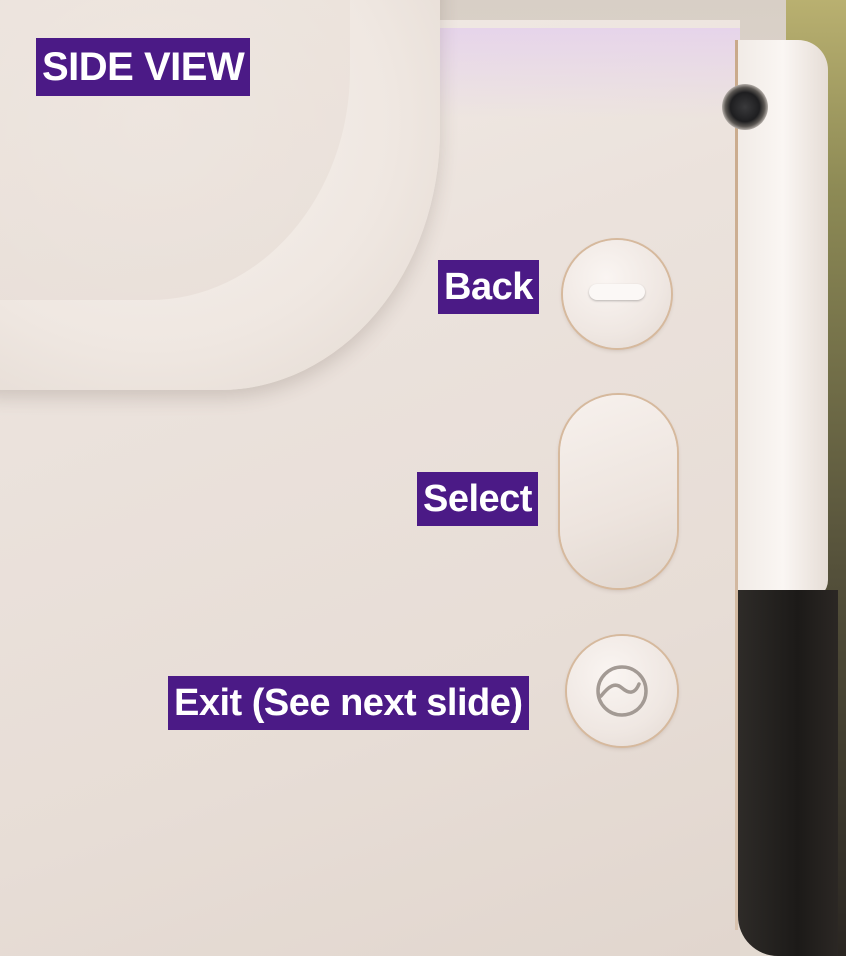 The width and height of the screenshot is (846, 956). I want to click on exit-button, so click(622, 691).